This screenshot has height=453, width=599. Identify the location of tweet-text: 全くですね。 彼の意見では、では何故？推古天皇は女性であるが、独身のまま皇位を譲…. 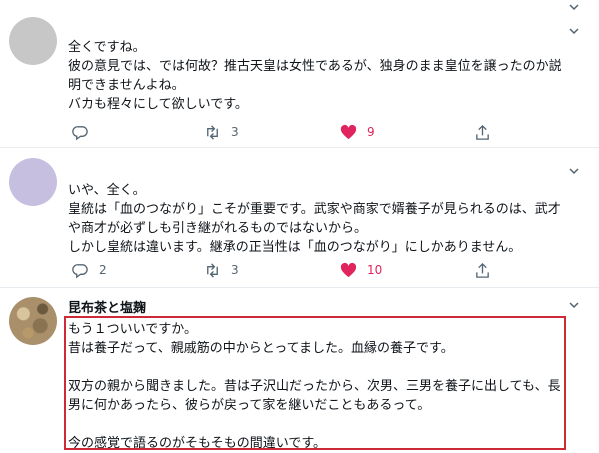
(315, 76).